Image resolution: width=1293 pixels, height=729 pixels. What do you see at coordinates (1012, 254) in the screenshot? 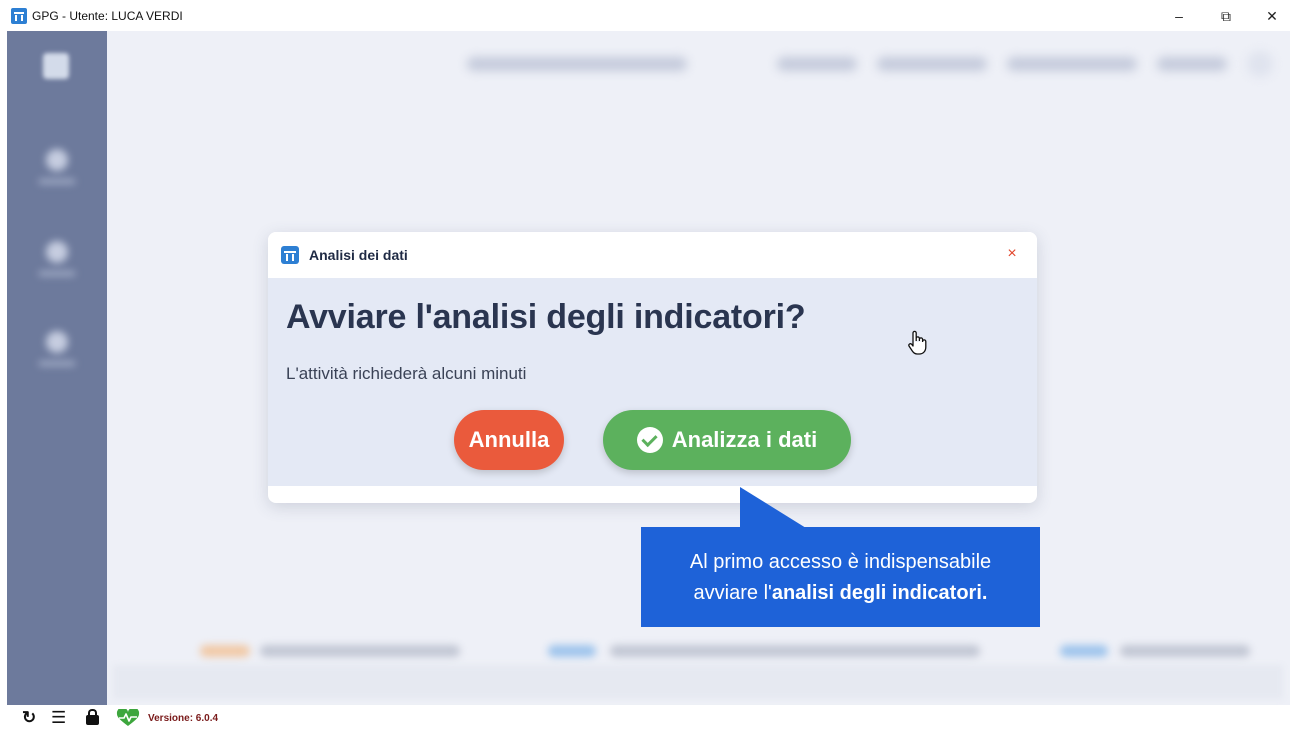
I see `dialog-close-button: ×` at bounding box center [1012, 254].